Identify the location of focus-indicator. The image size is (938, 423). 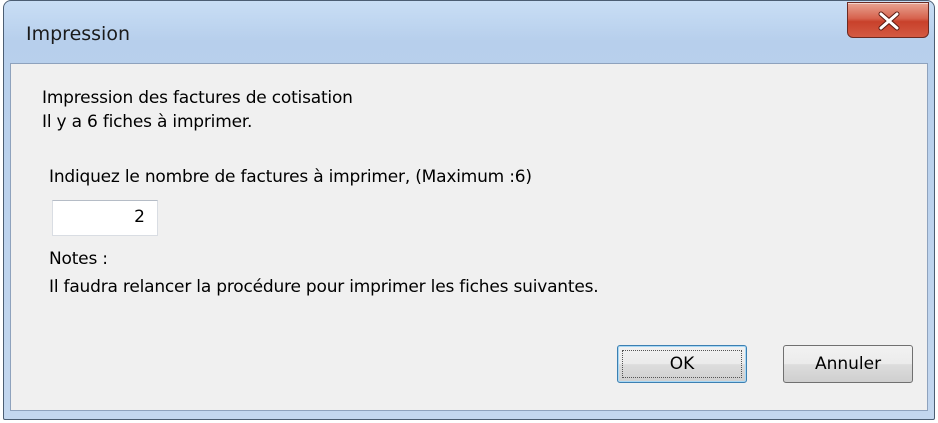
(682, 364).